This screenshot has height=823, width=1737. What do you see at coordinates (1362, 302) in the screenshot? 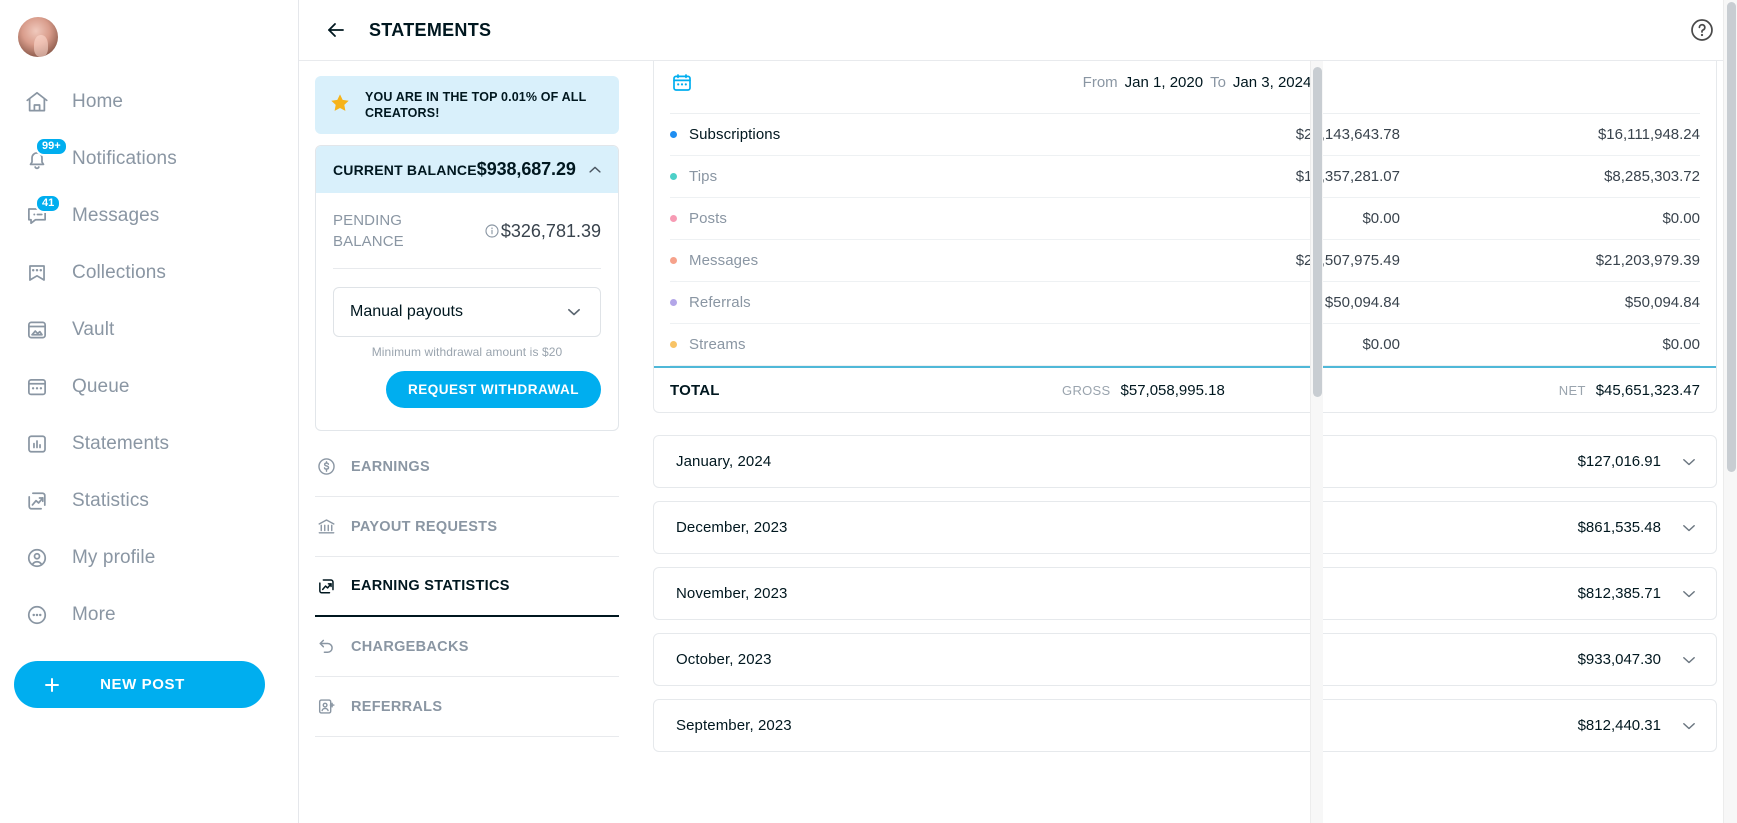
I see `earnings-row-gross: $50,094.84` at bounding box center [1362, 302].